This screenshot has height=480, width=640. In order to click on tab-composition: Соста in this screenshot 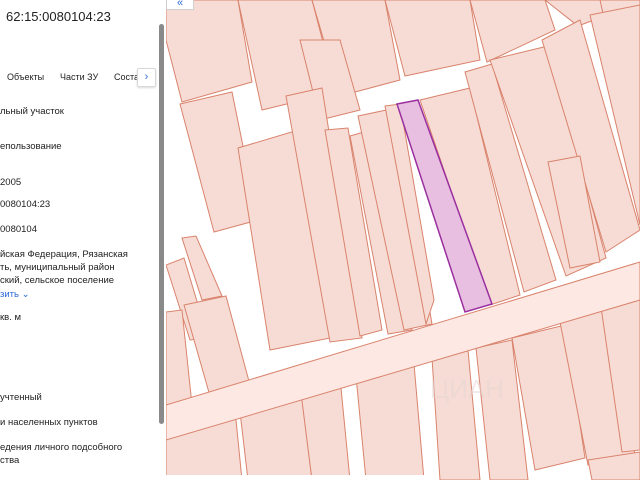, I will do `click(126, 77)`.